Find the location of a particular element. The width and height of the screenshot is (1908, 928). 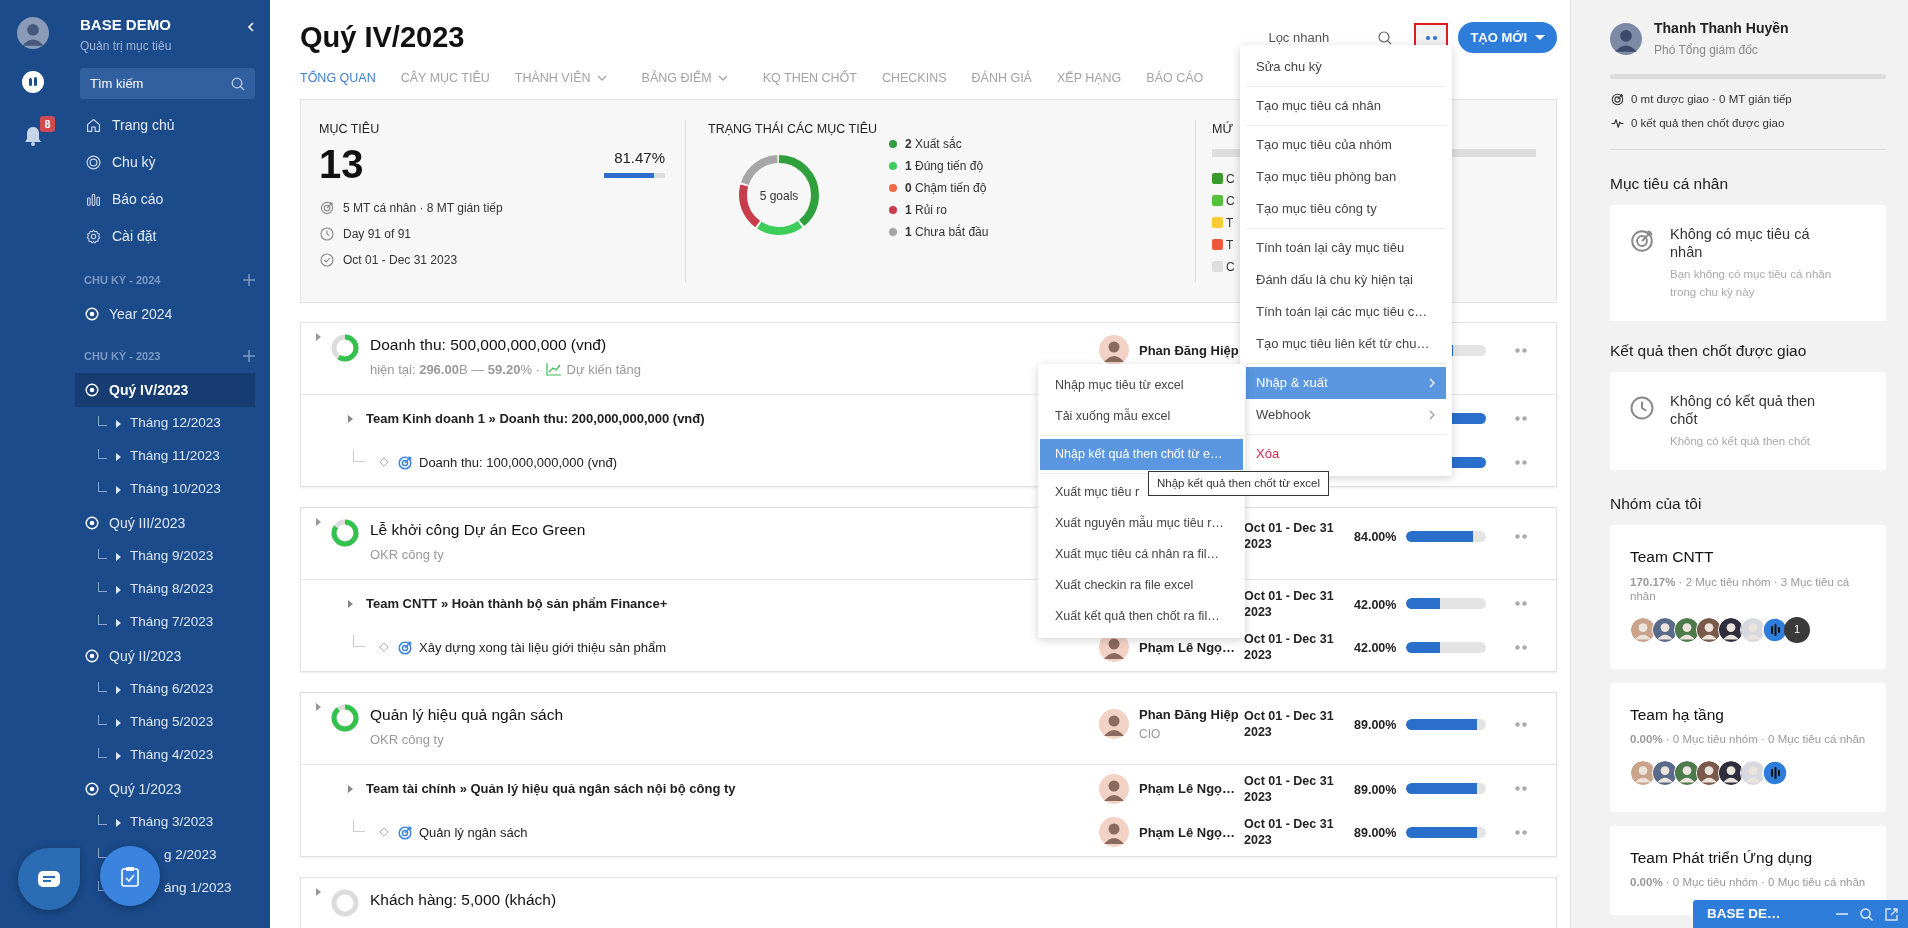

collapse-icon is located at coordinates (251, 27).